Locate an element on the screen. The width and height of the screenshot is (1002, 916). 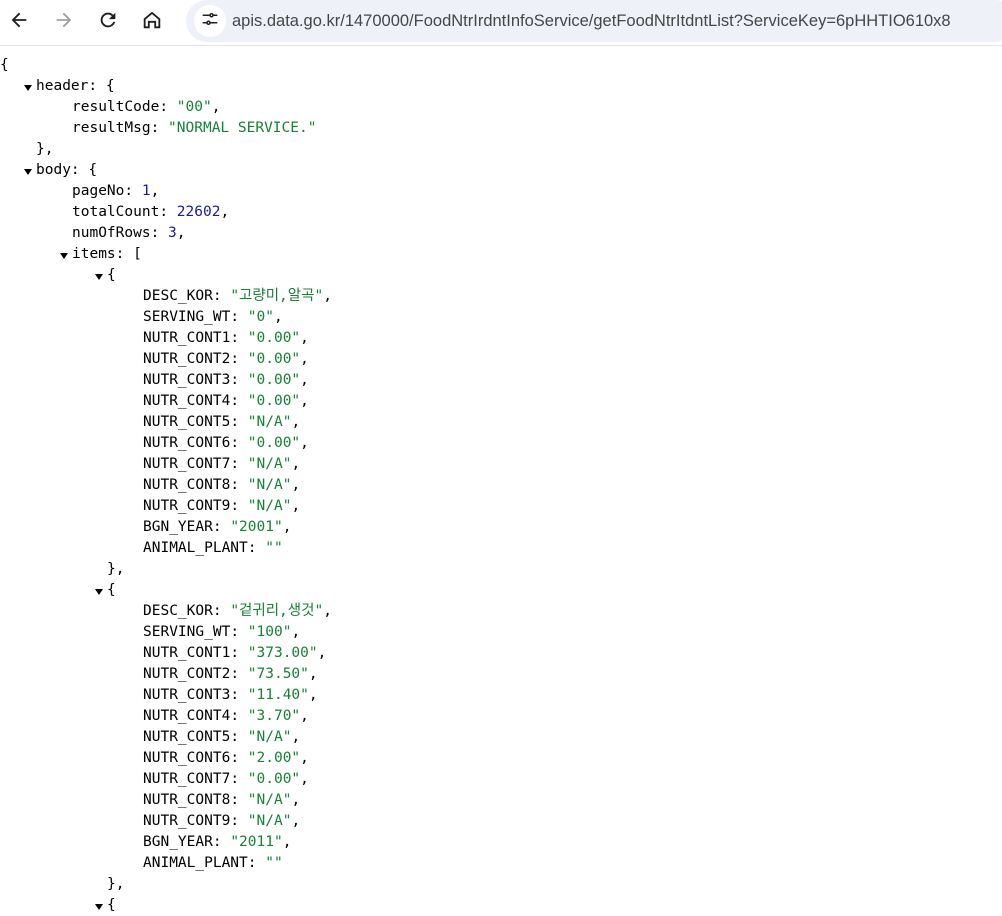
site-settings-button is located at coordinates (210, 21).